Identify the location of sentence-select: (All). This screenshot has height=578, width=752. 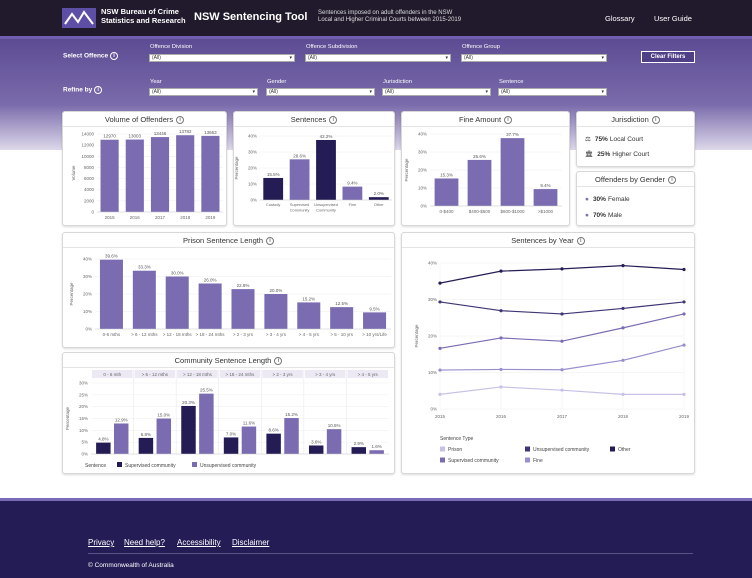
(552, 92).